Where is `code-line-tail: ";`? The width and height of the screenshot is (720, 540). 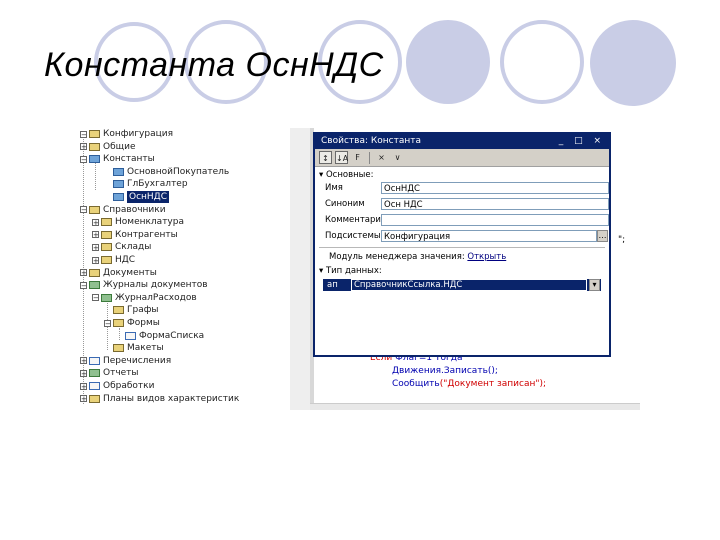 code-line-tail: "; is located at coordinates (622, 240).